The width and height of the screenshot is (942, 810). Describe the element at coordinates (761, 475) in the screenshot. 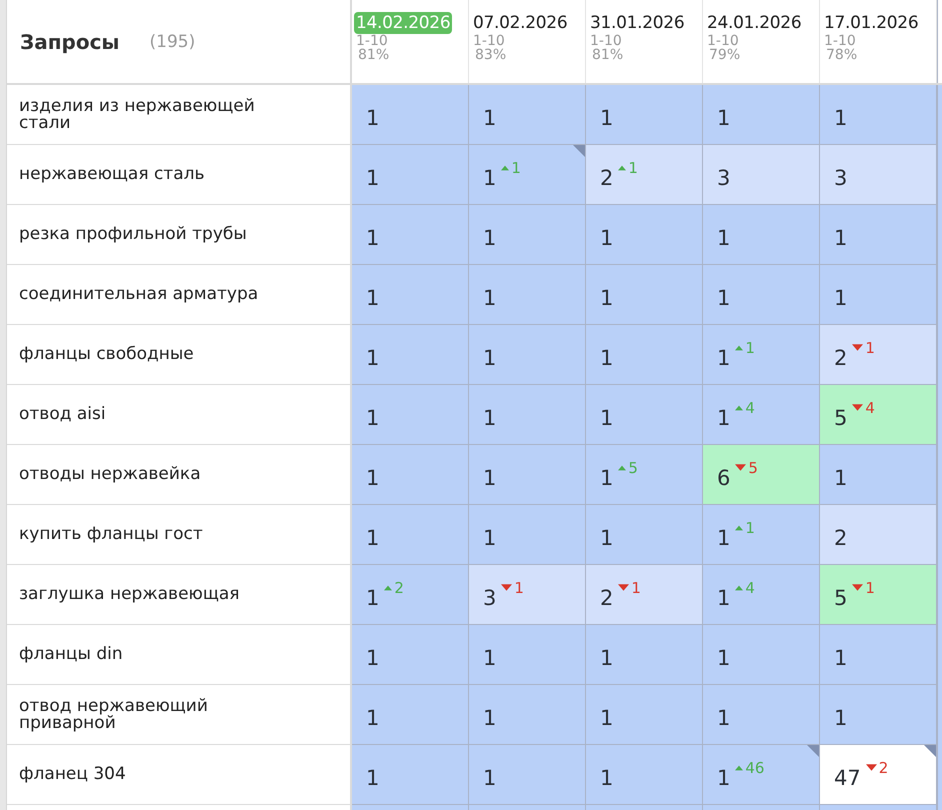

I see `position-cell: 6 5` at that location.